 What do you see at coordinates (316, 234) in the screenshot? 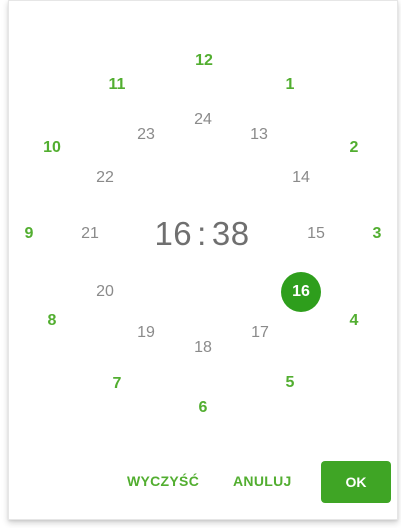
I see `hour-15: 15` at bounding box center [316, 234].